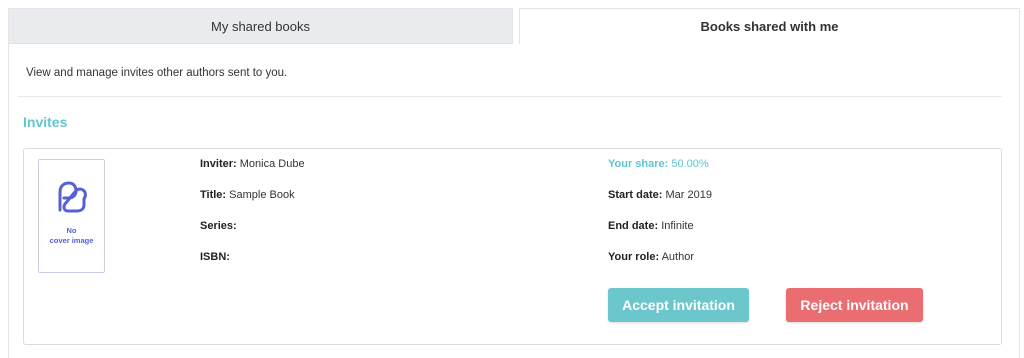  What do you see at coordinates (45, 122) in the screenshot?
I see `section-title-invites: Invites` at bounding box center [45, 122].